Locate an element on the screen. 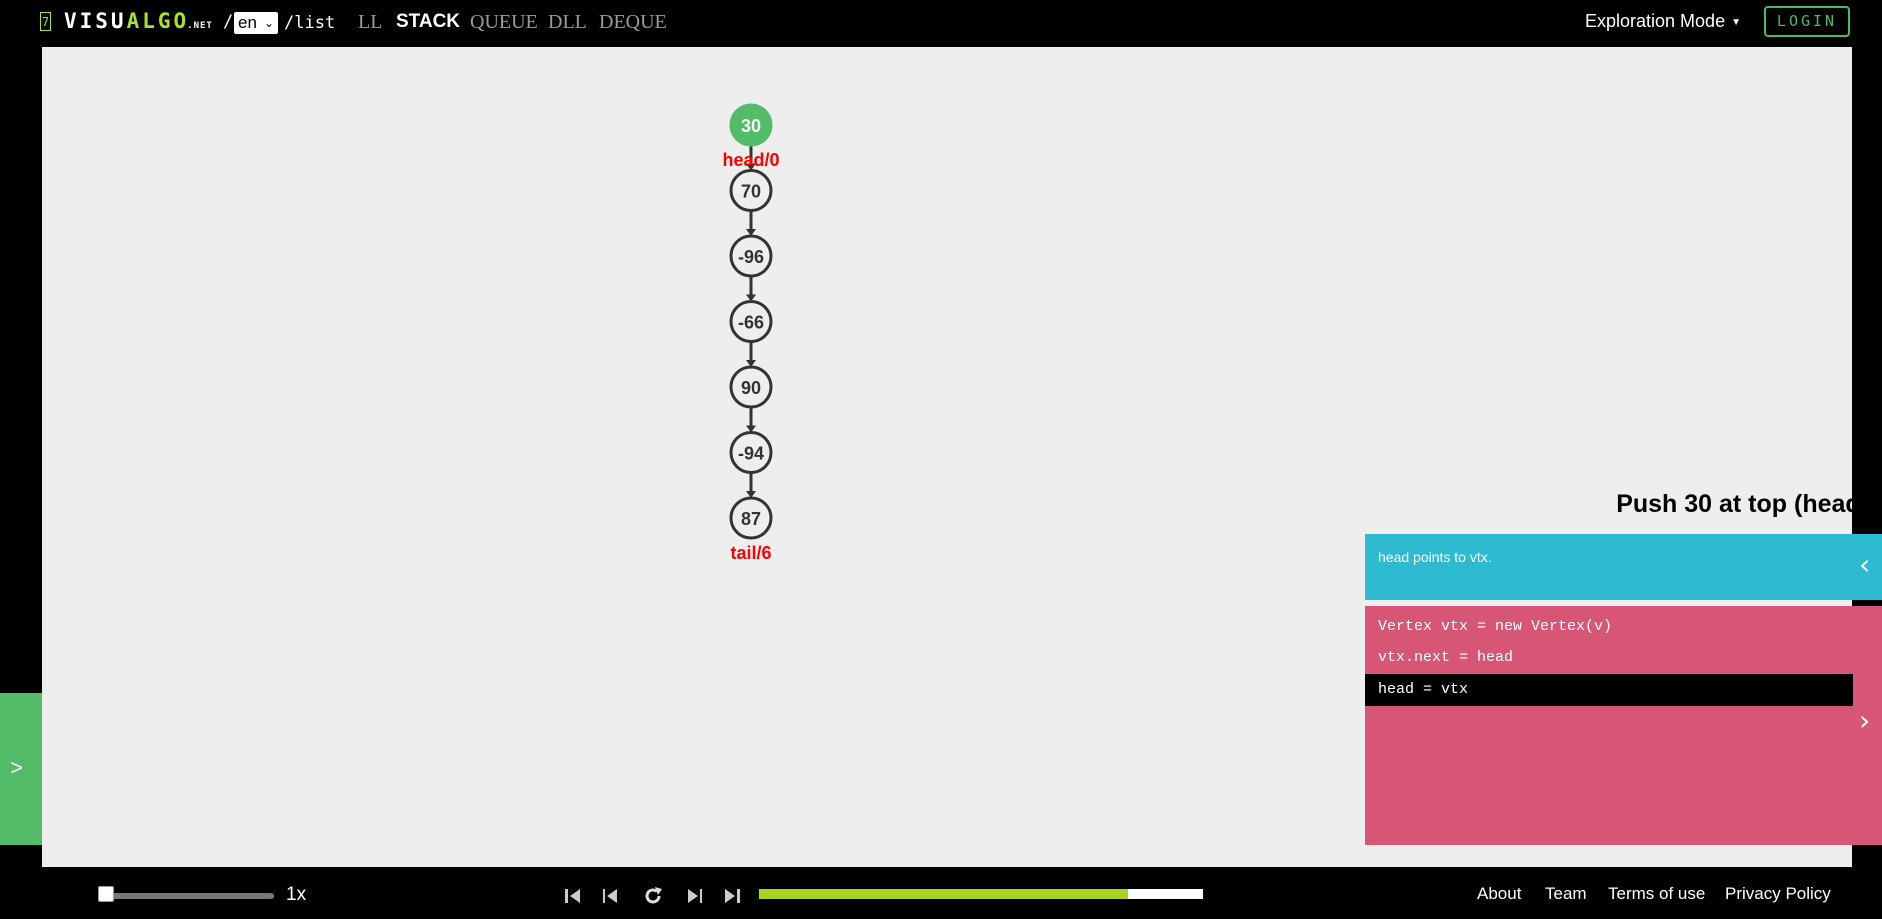 This screenshot has width=1882, height=919. code-line-3: head = vtx is located at coordinates (1623, 690).